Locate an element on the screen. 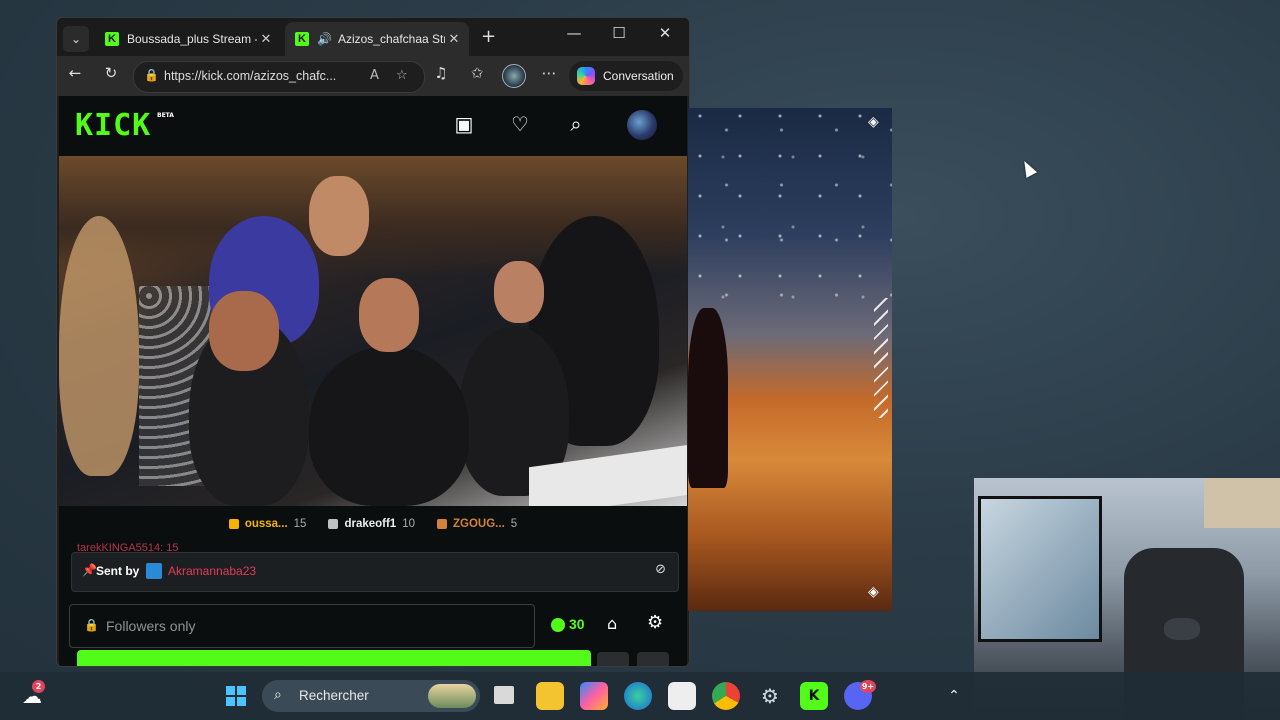 The height and width of the screenshot is (720, 1280). leaderboard-name: drakeoff1 is located at coordinates (370, 524).